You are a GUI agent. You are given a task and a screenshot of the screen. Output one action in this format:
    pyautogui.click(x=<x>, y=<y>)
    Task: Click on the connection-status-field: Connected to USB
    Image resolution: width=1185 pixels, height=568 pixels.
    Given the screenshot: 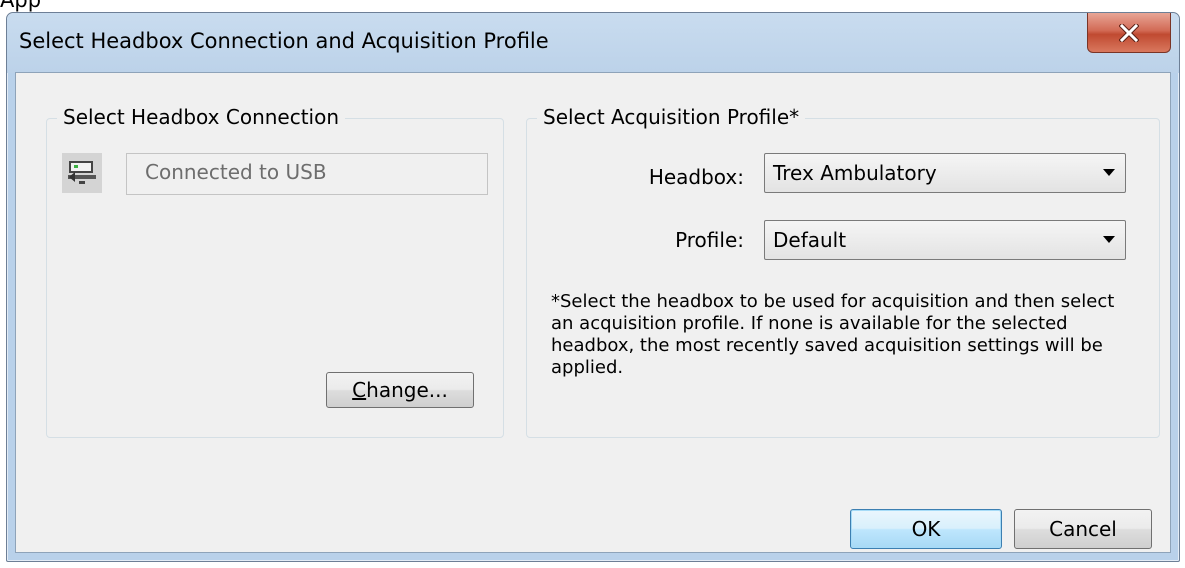 What is the action you would take?
    pyautogui.click(x=307, y=174)
    